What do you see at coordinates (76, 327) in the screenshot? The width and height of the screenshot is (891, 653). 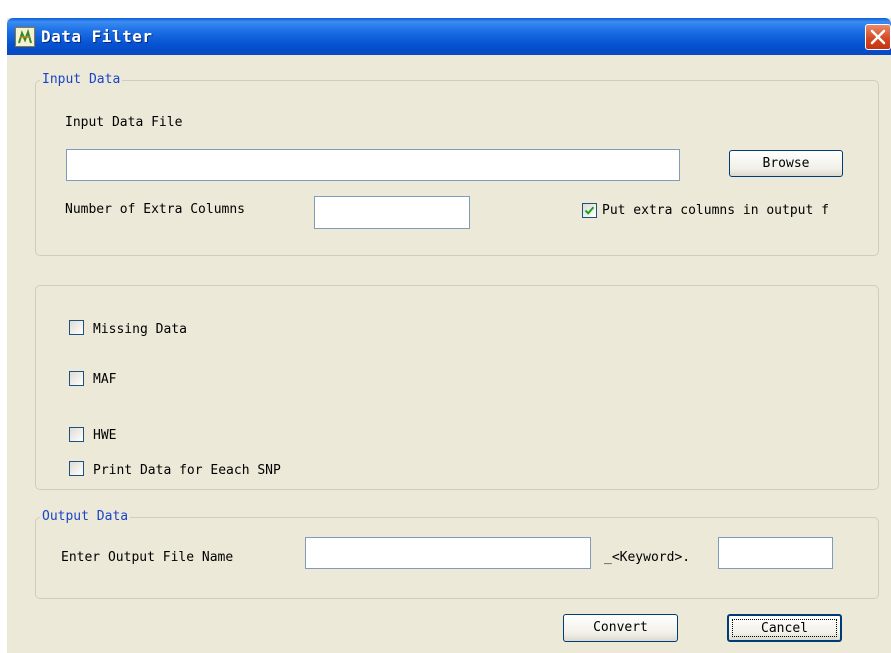 I see `missing-data-checkbox` at bounding box center [76, 327].